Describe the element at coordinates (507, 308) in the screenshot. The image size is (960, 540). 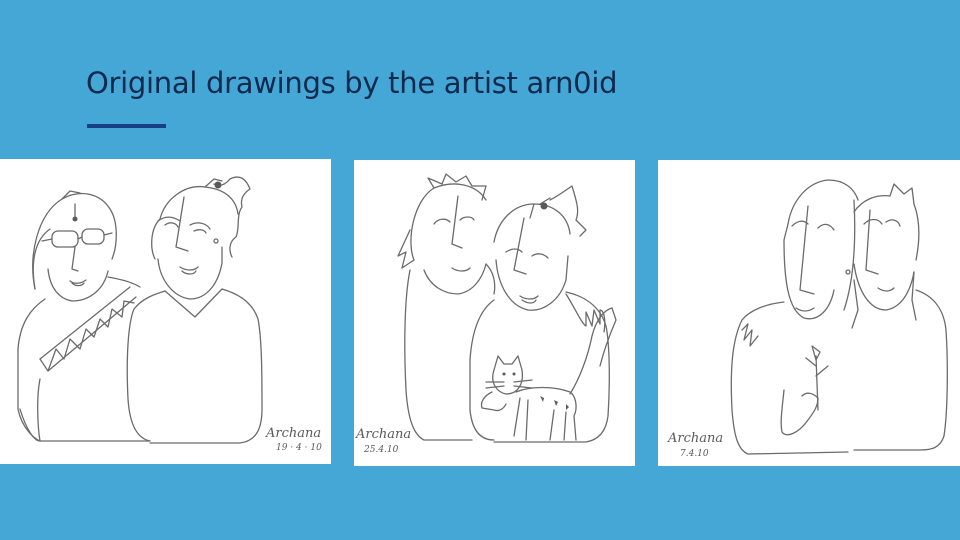
I see `drawing-2-illustration` at that location.